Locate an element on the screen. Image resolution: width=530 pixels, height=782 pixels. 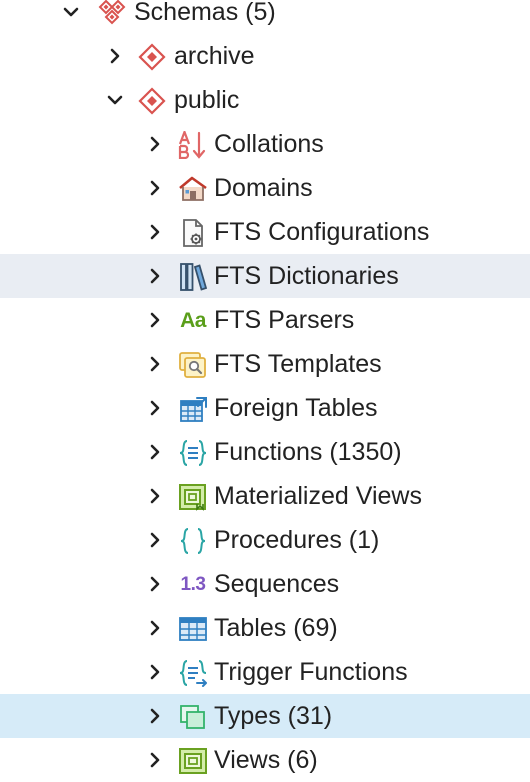
tree-node-tables: Tables (69) is located at coordinates (265, 628).